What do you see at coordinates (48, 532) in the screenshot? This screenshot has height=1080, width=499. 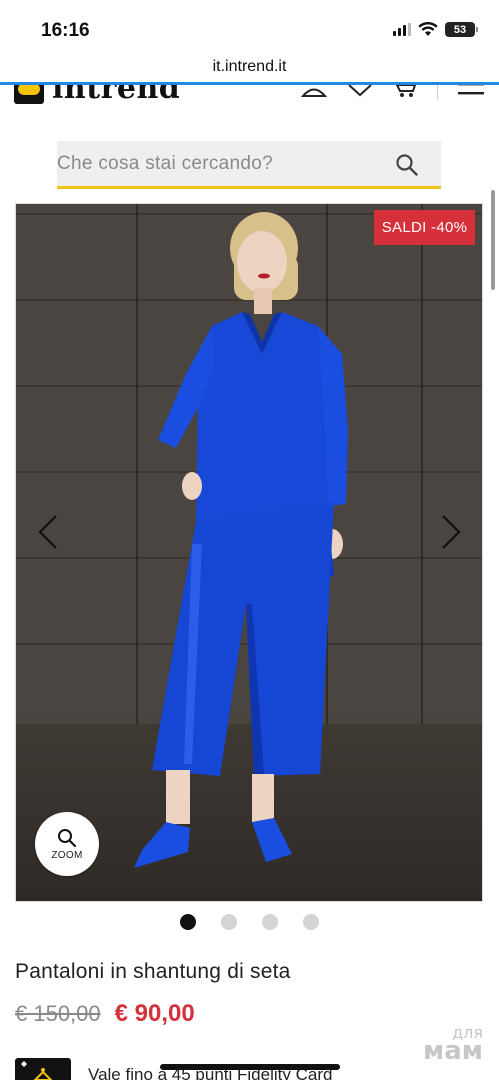 I see `previous-image-arrow-icon` at bounding box center [48, 532].